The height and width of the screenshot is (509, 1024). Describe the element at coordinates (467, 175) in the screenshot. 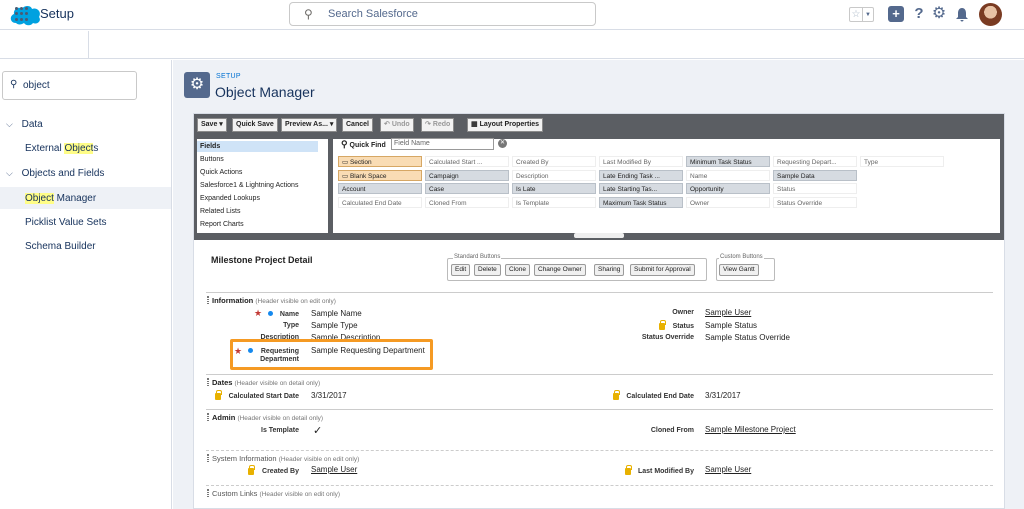

I see `palette-field-item: Campaign` at that location.